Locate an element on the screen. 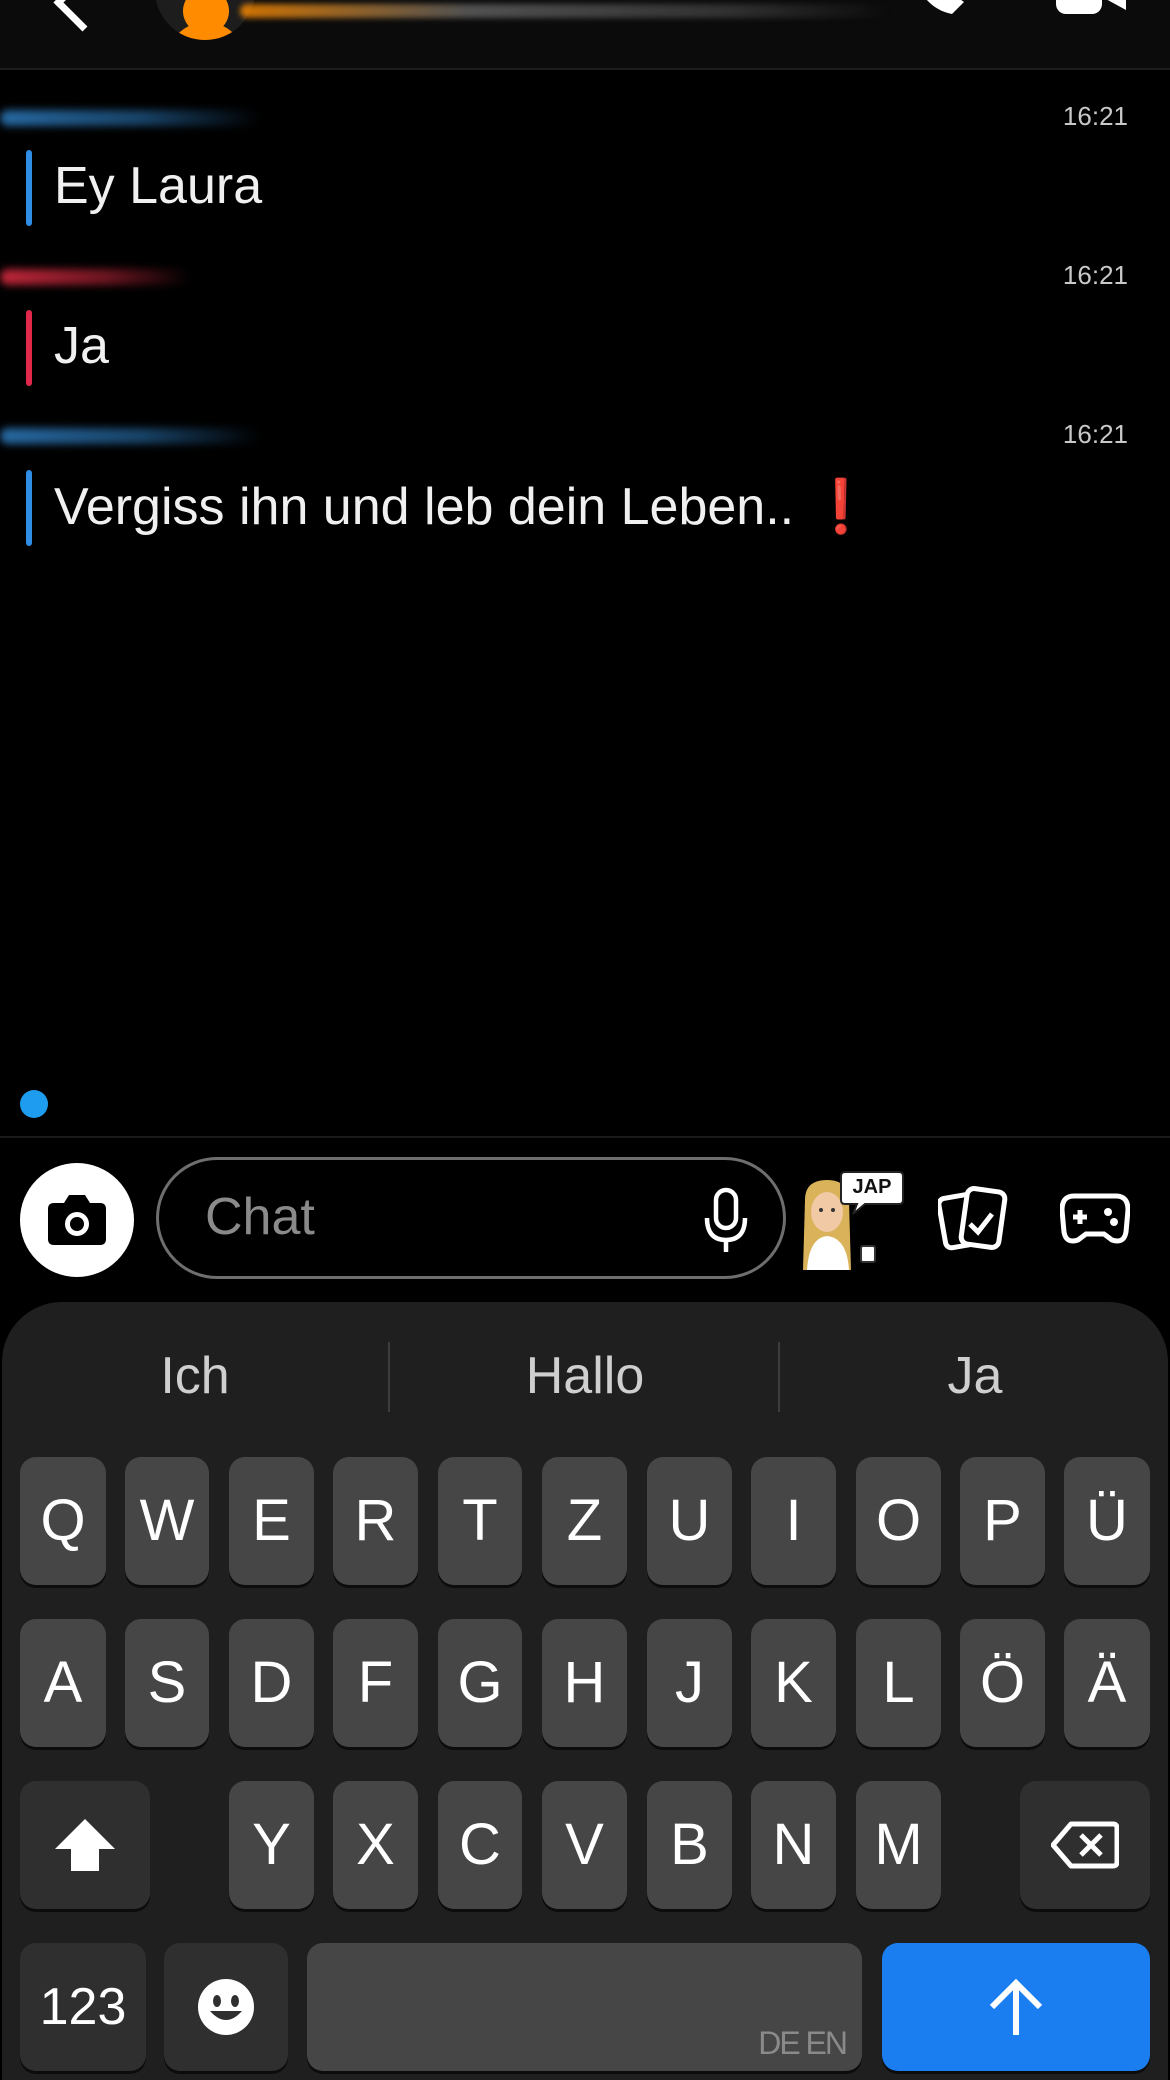  key-e: E is located at coordinates (271, 1521).